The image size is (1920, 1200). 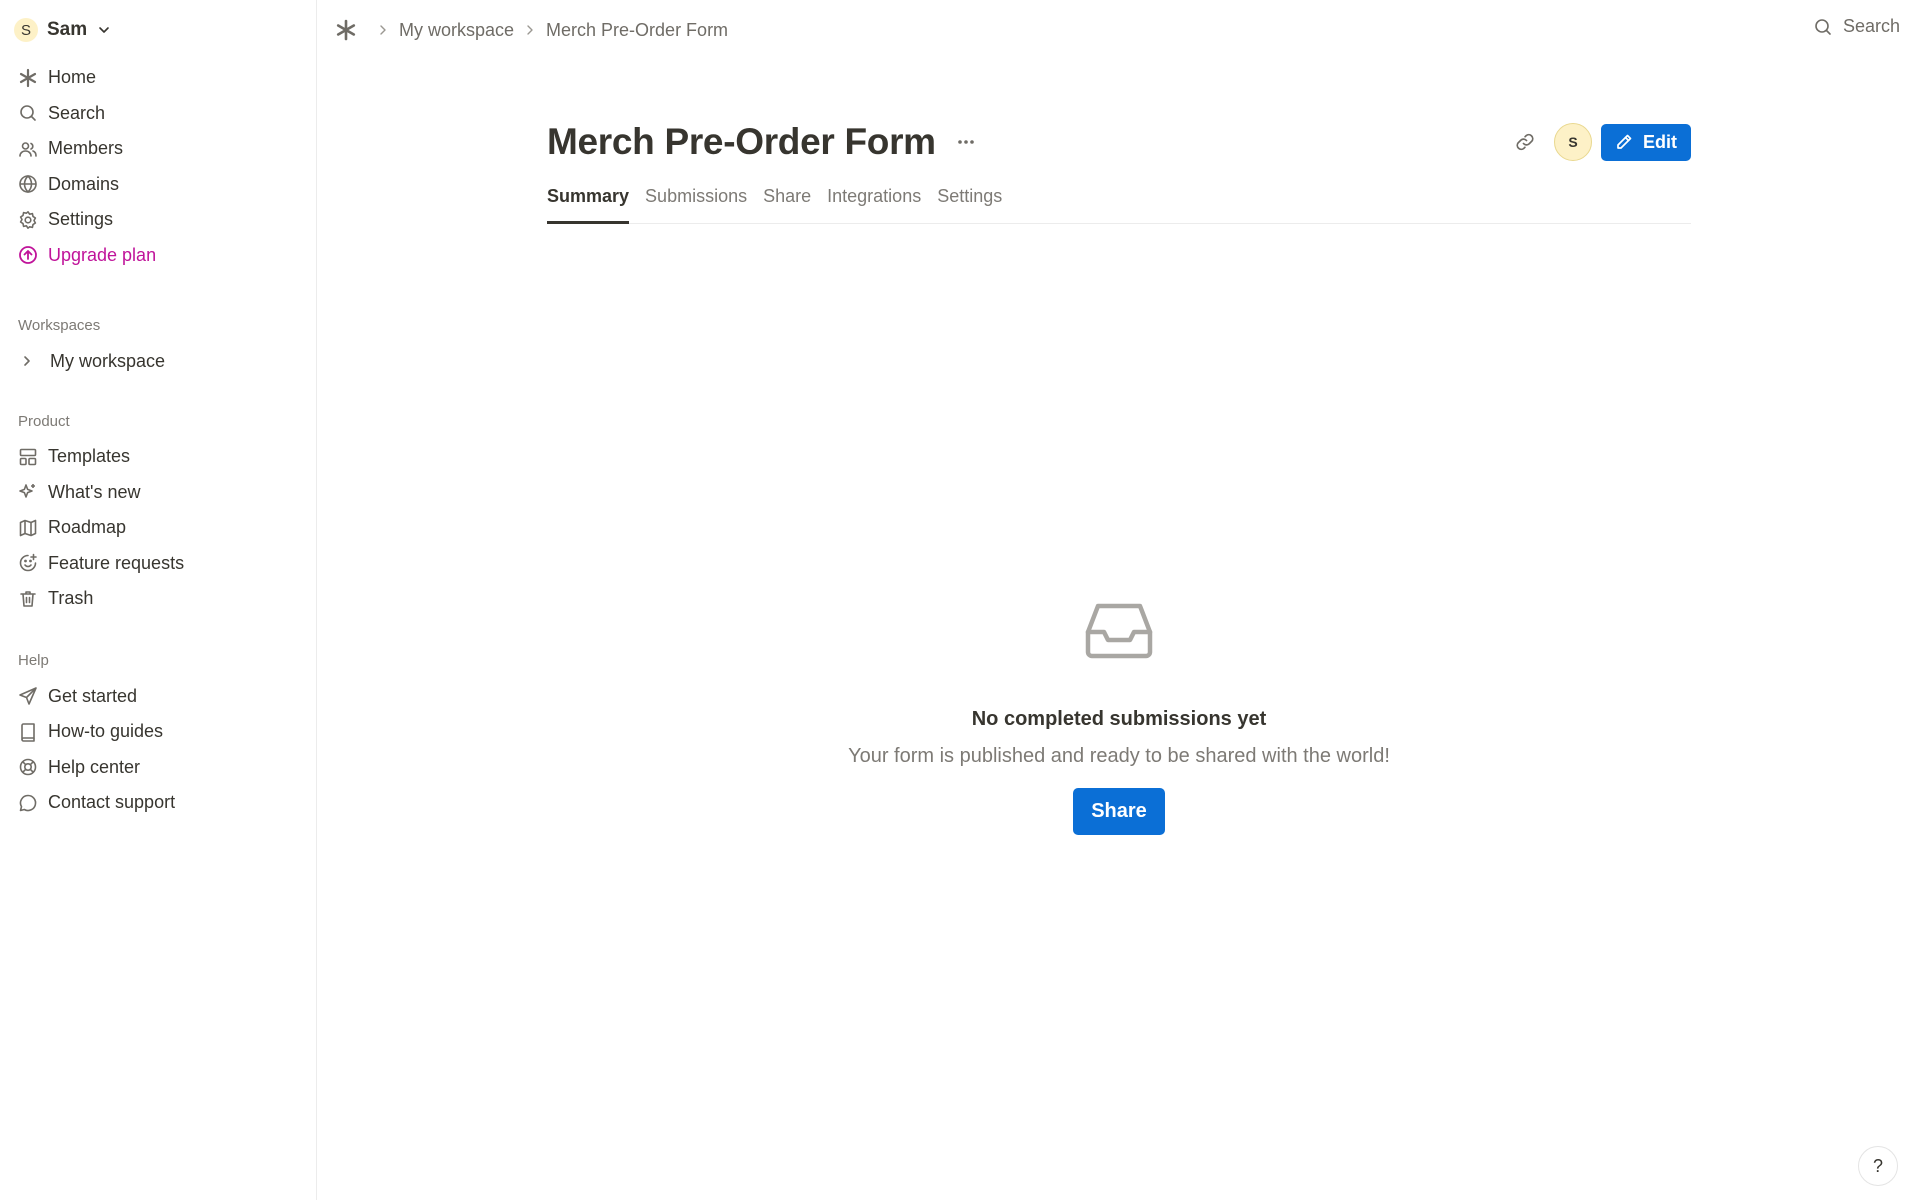 What do you see at coordinates (696, 205) in the screenshot?
I see `tab-submissions: Submissions` at bounding box center [696, 205].